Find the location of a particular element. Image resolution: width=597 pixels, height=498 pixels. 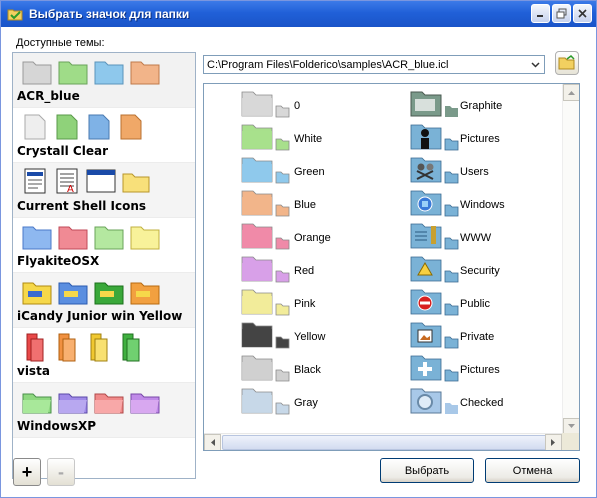

icon-item: Public is located at coordinates (449, 300).